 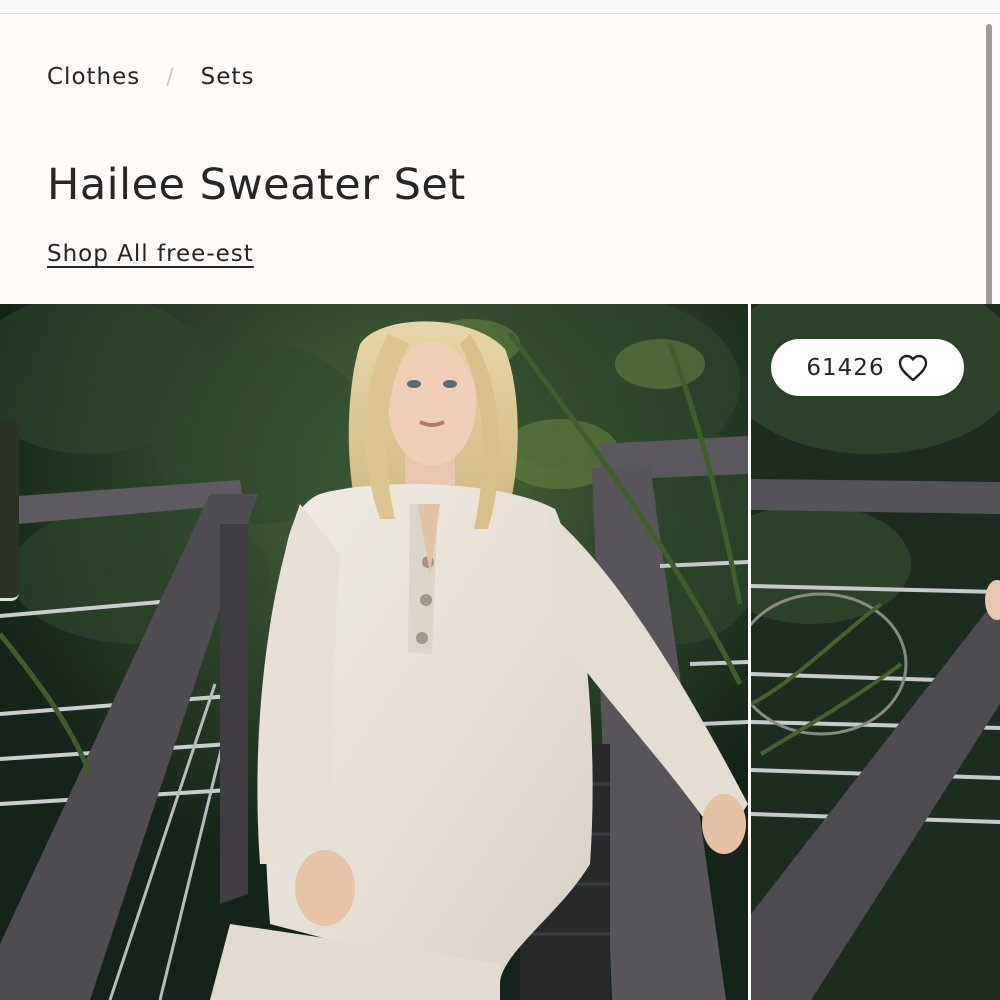 I want to click on breadcrumb-item-clothes: Clothes, so click(x=93, y=77).